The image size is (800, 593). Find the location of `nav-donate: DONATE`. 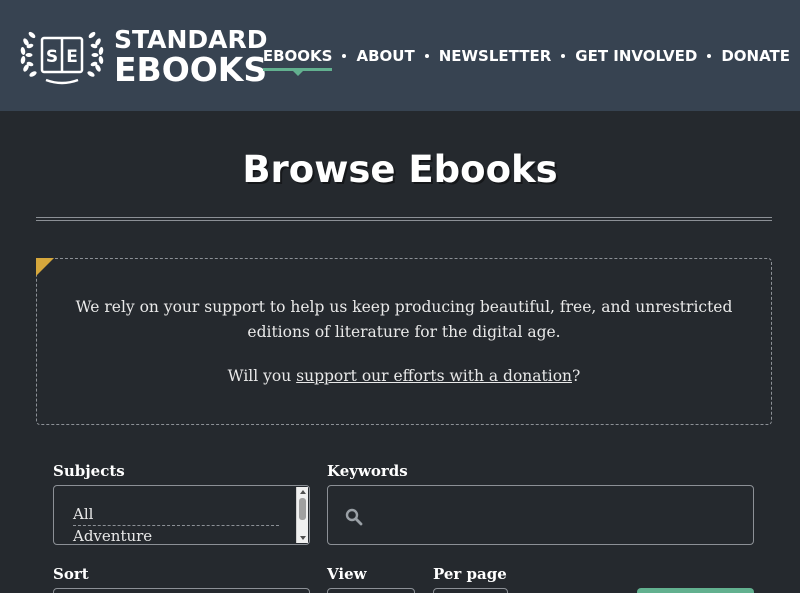

nav-donate: DONATE is located at coordinates (755, 56).